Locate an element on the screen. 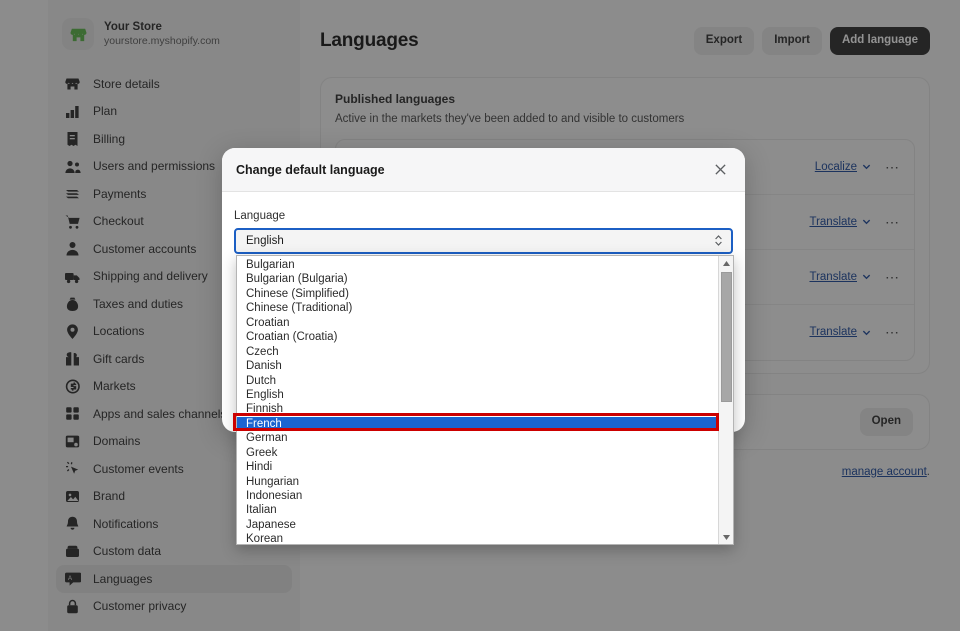 The image size is (960, 631). scrollbar-thumb is located at coordinates (726, 337).